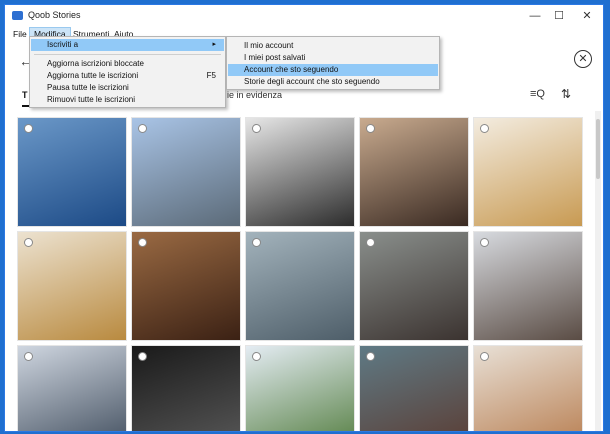  What do you see at coordinates (127, 54) in the screenshot?
I see `menu-separator` at bounding box center [127, 54].